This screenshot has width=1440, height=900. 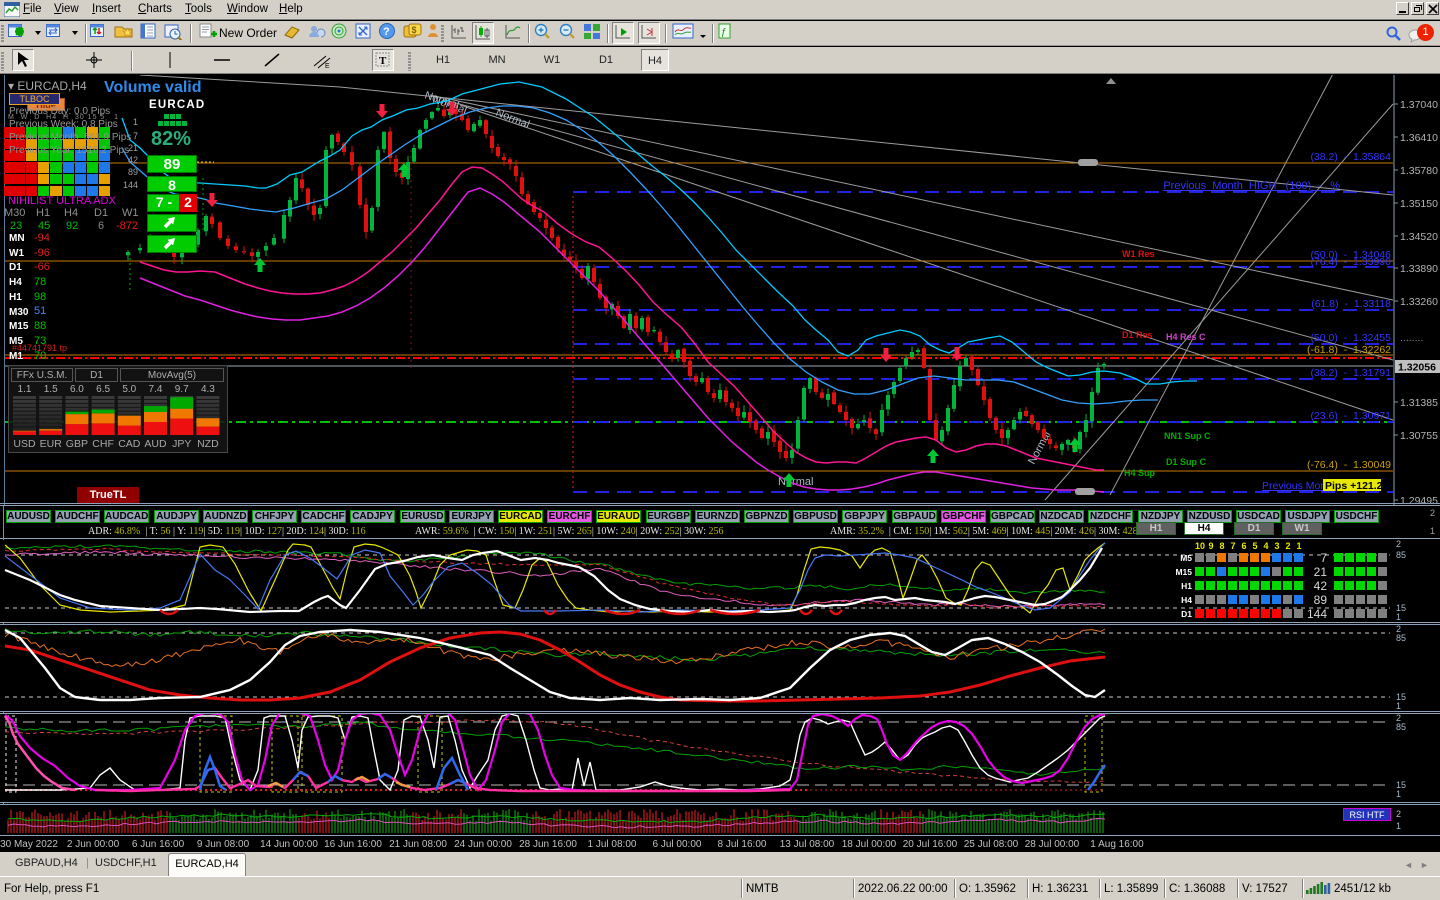 I want to click on svg-text: 9, so click(x=1210, y=546).